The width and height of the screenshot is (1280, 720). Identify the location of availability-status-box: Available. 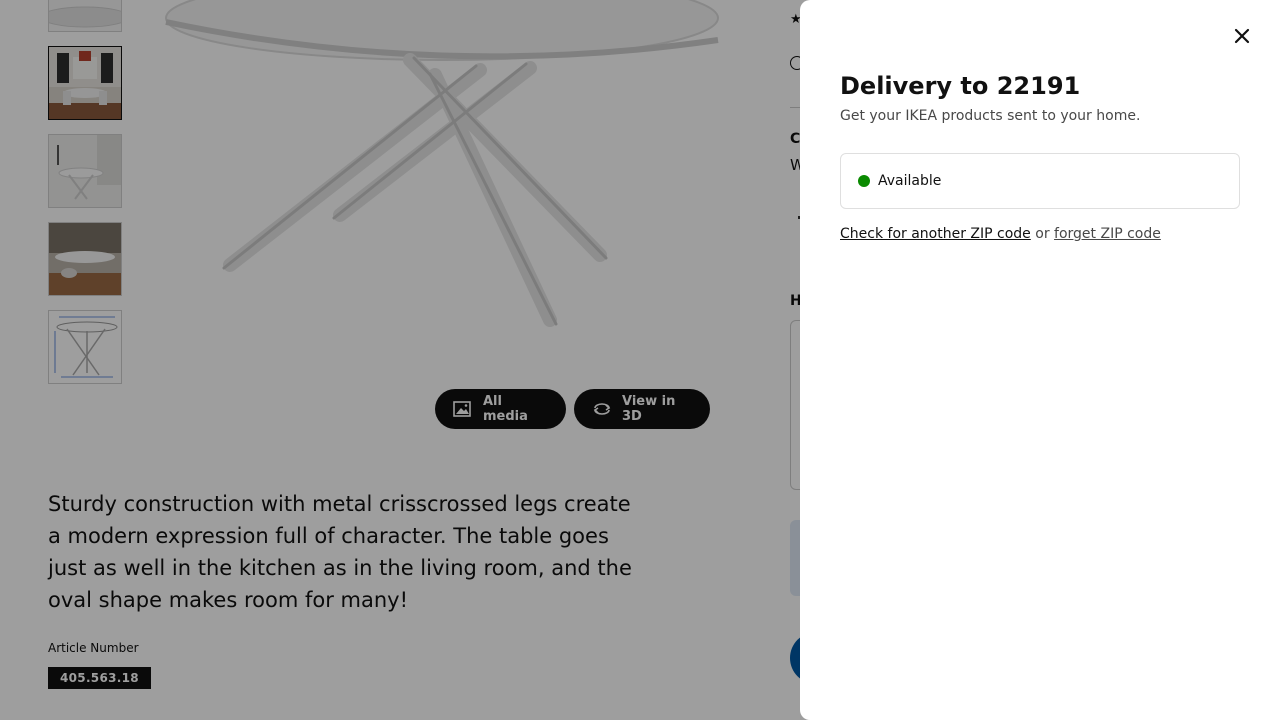
(1040, 181).